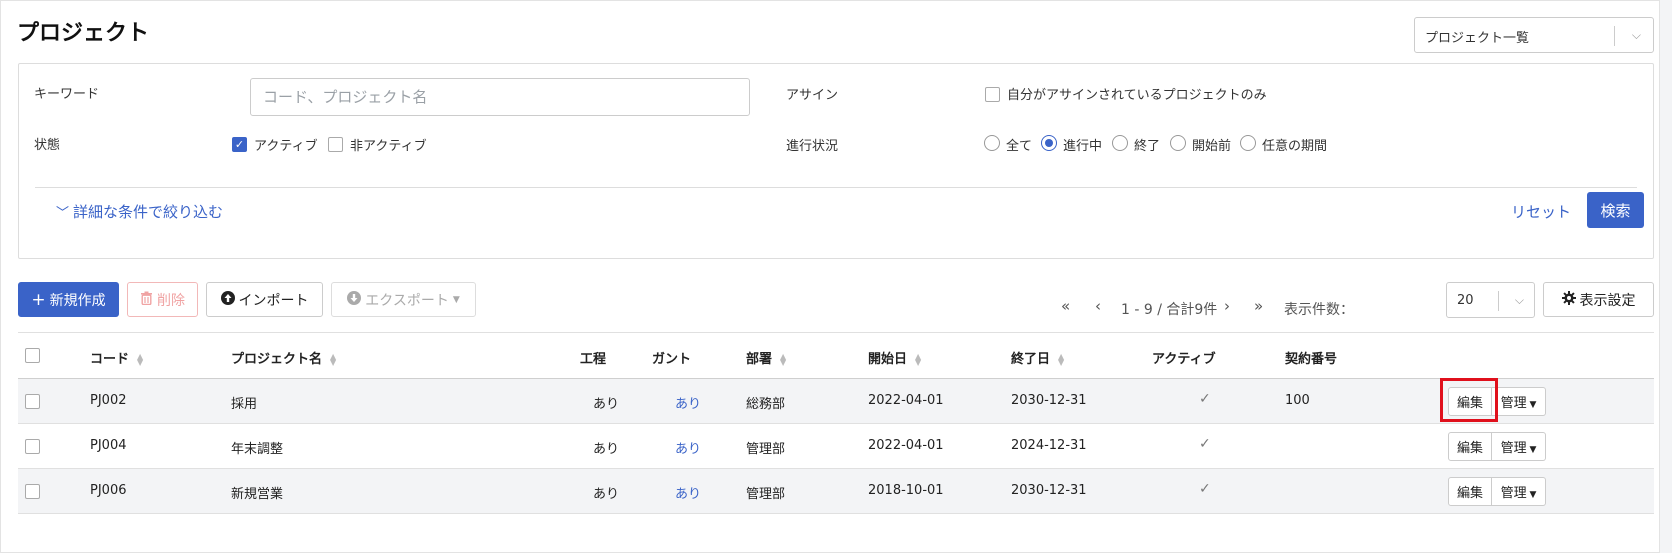 The width and height of the screenshot is (1672, 553). Describe the element at coordinates (1147, 144) in the screenshot. I see `progress-ended-label: 終了` at that location.